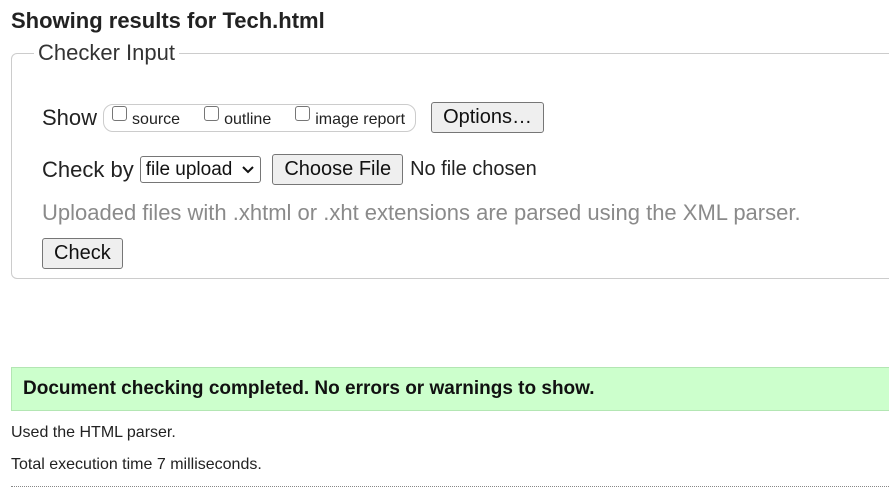 Image resolution: width=889 pixels, height=498 pixels. I want to click on check-by-selected-value: file upload, so click(189, 169).